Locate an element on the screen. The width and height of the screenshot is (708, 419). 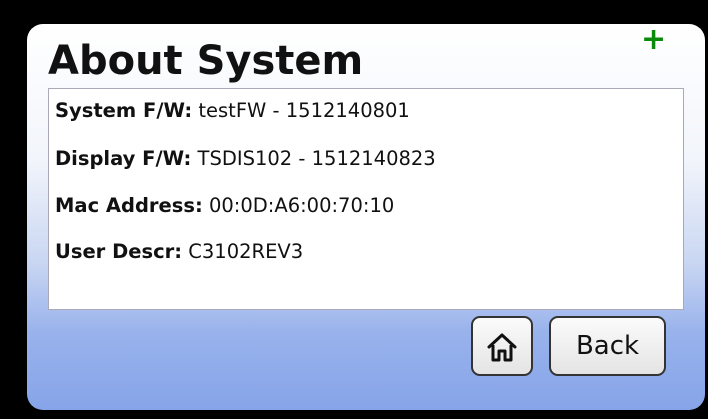
user-descr-value: C3102REV3 is located at coordinates (246, 251).